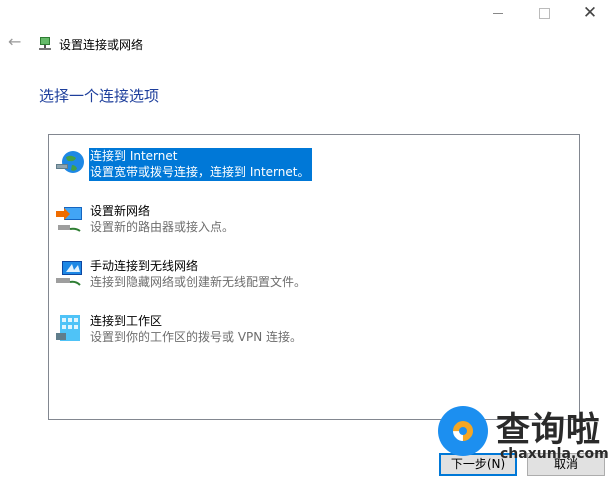 This screenshot has height=488, width=613. What do you see at coordinates (69, 273) in the screenshot?
I see `wireless-monitor-icon` at bounding box center [69, 273].